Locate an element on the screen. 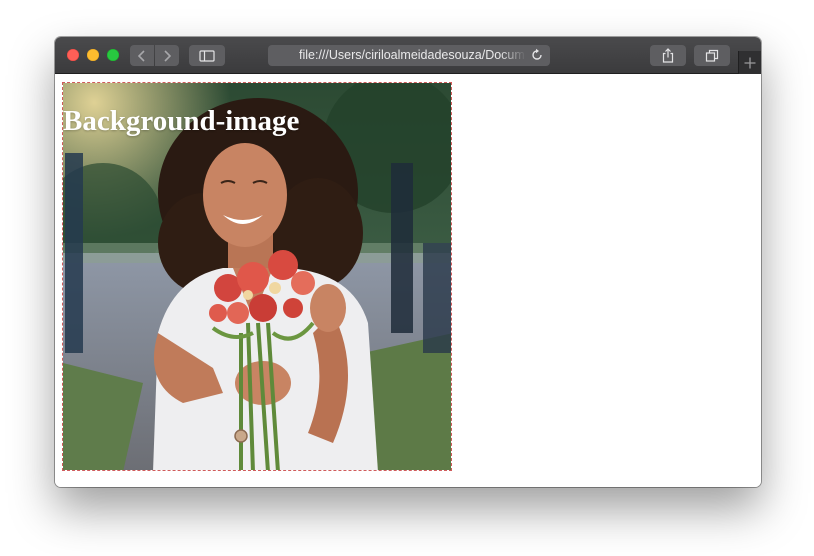 This screenshot has width=814, height=556. page-heading: Background-image is located at coordinates (181, 121).